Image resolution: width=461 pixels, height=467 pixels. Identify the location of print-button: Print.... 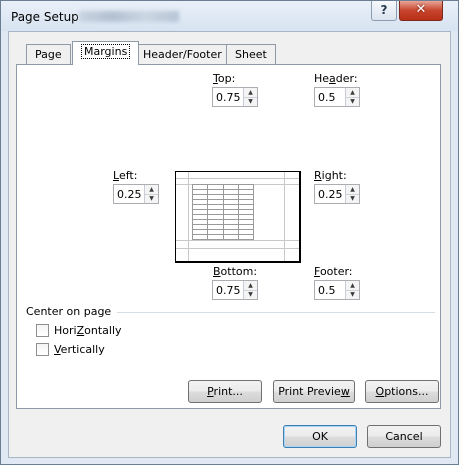
(225, 391).